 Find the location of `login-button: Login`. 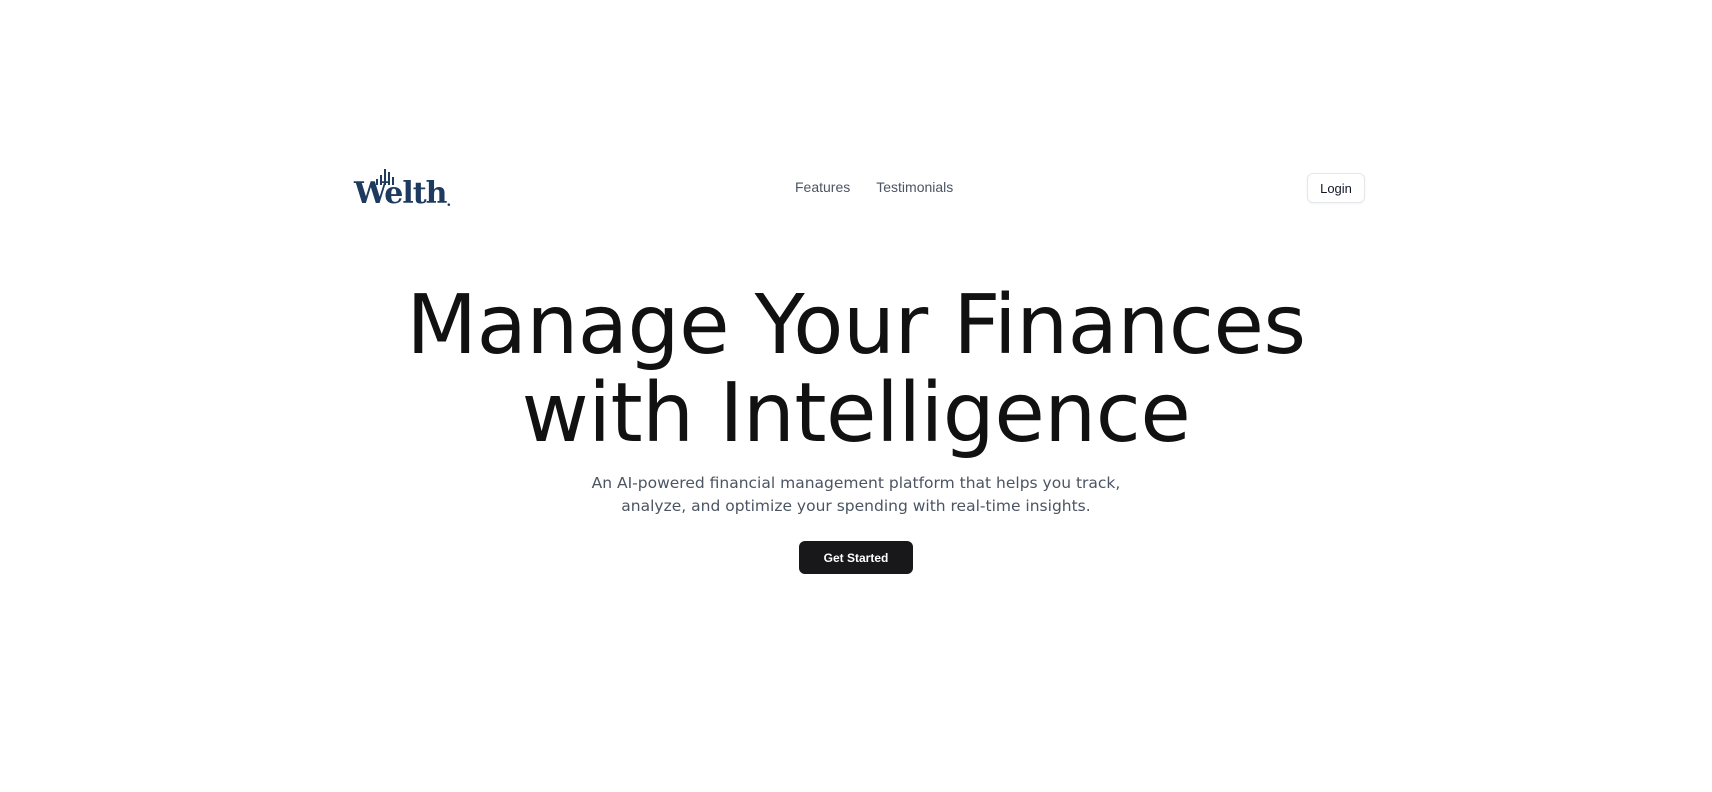

login-button: Login is located at coordinates (1336, 188).